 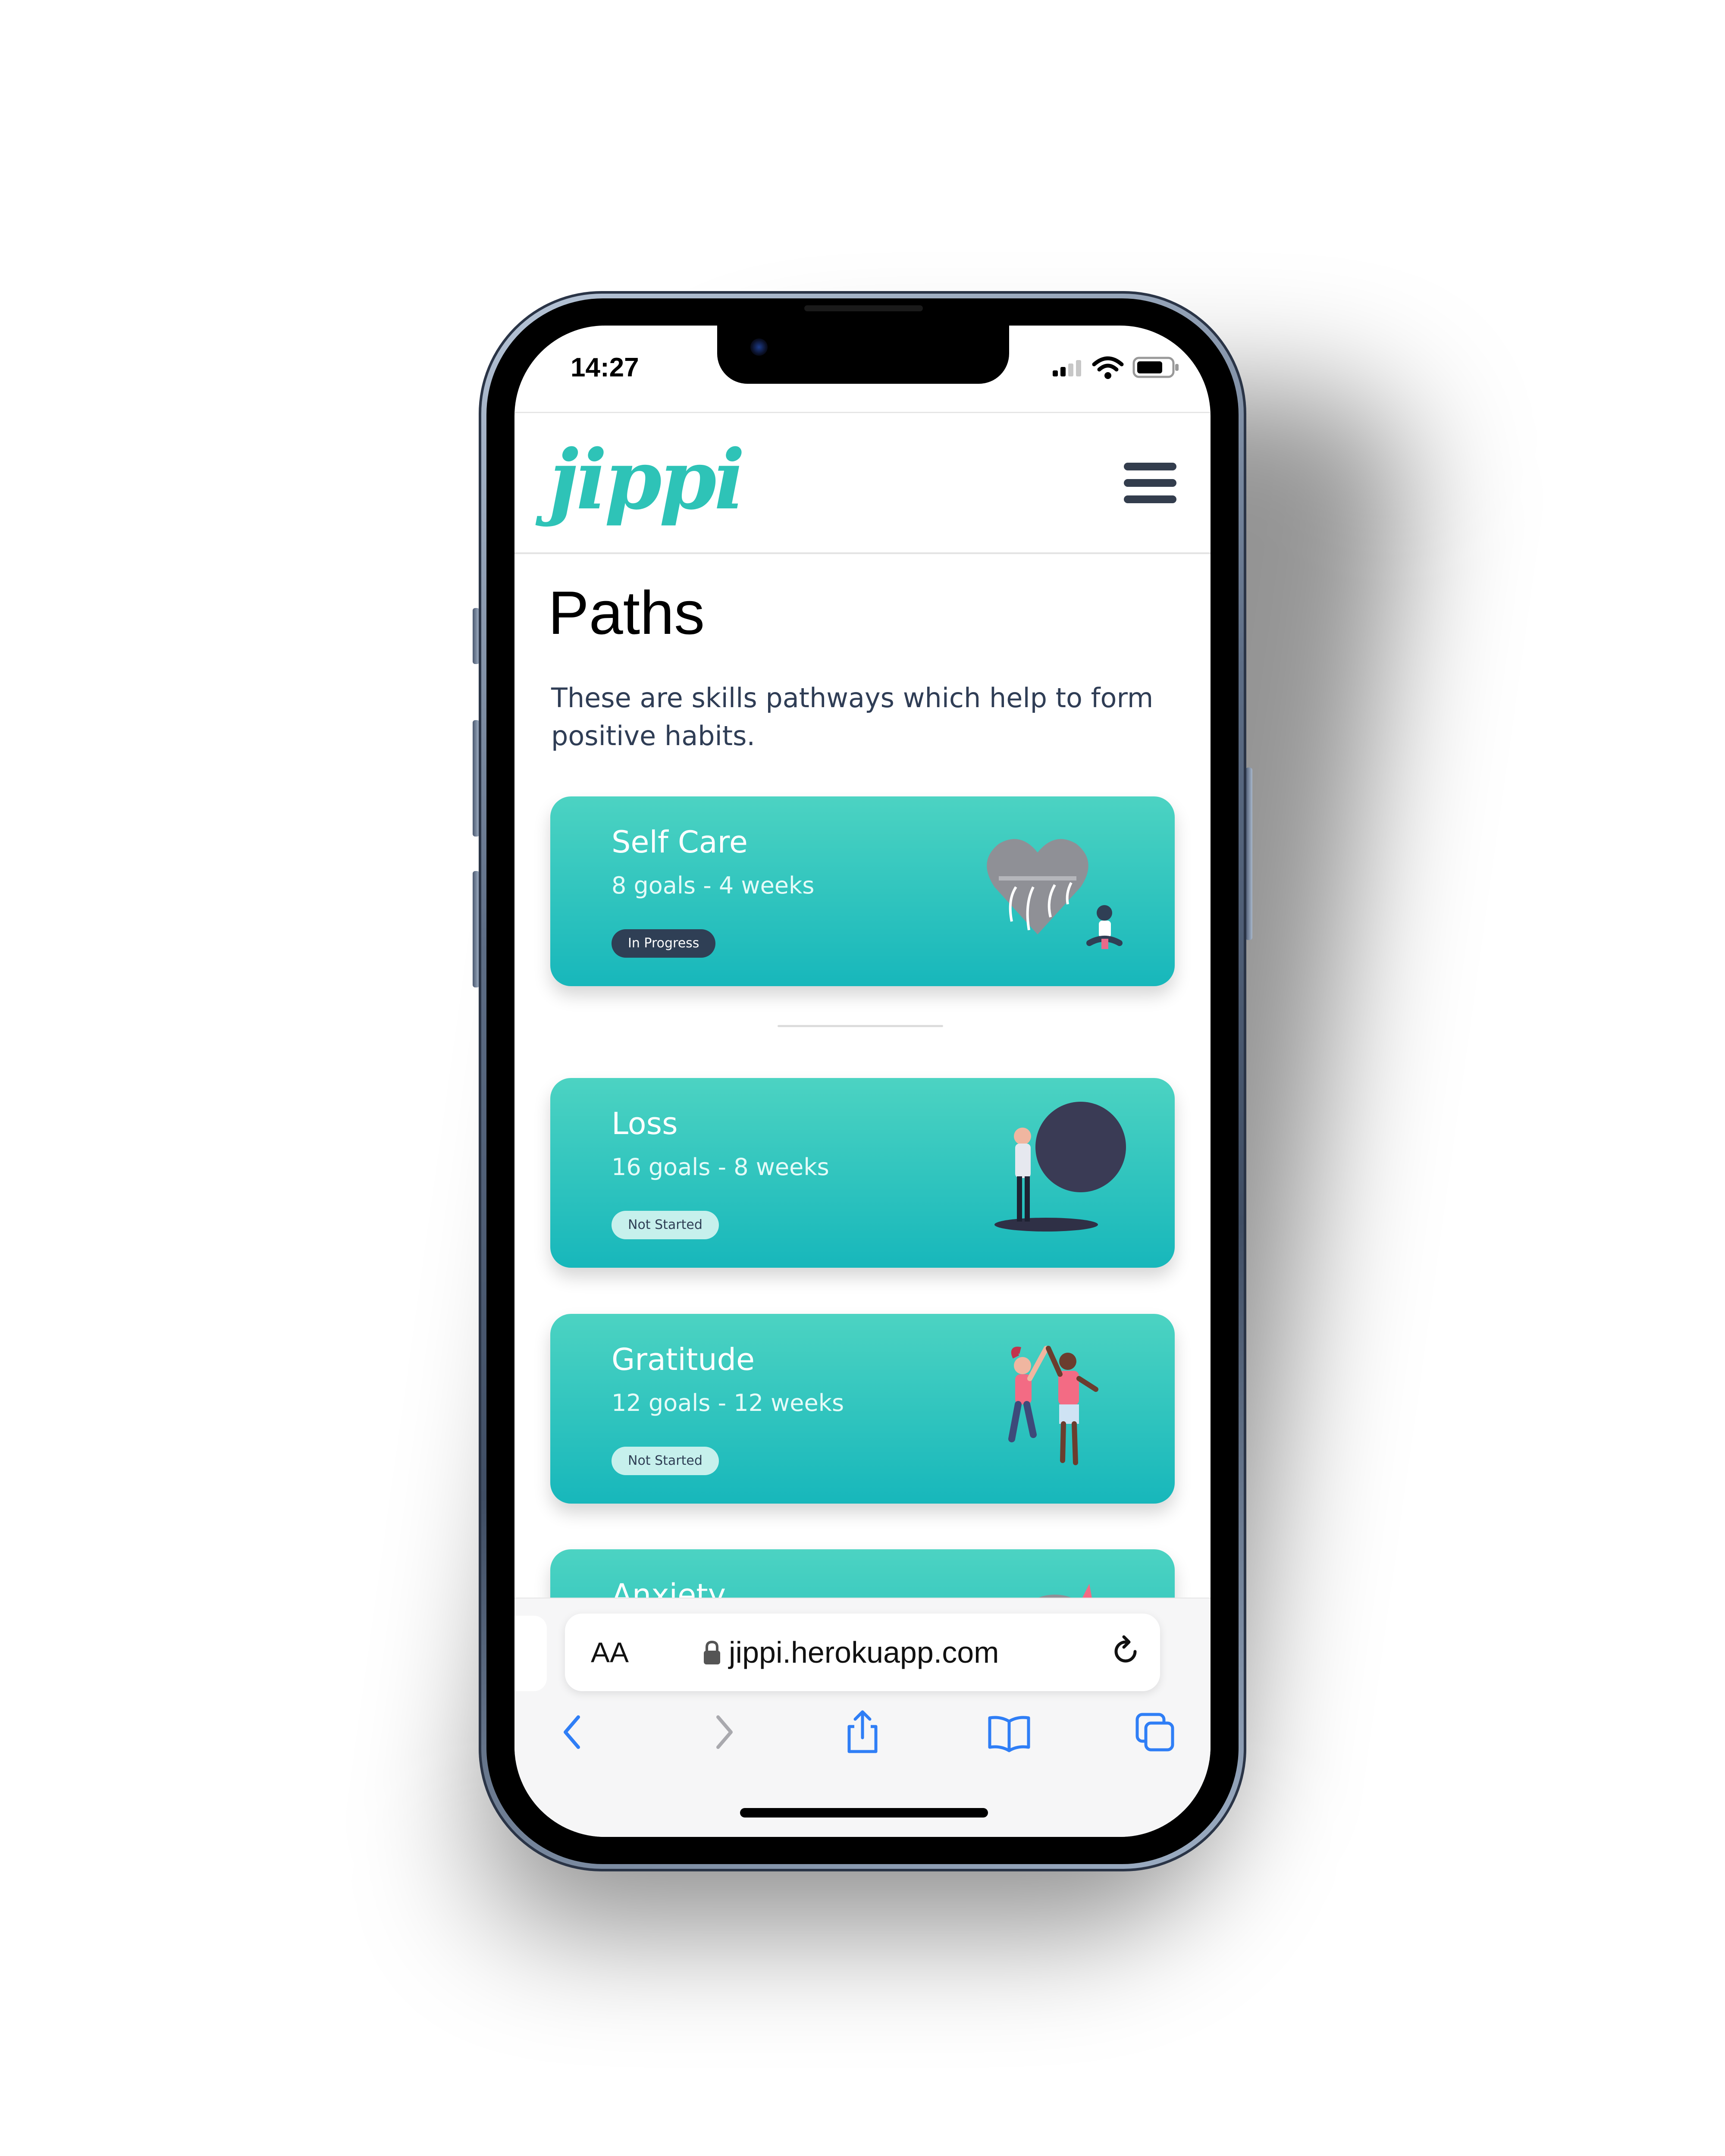 I want to click on card-title: Self Care, so click(x=680, y=842).